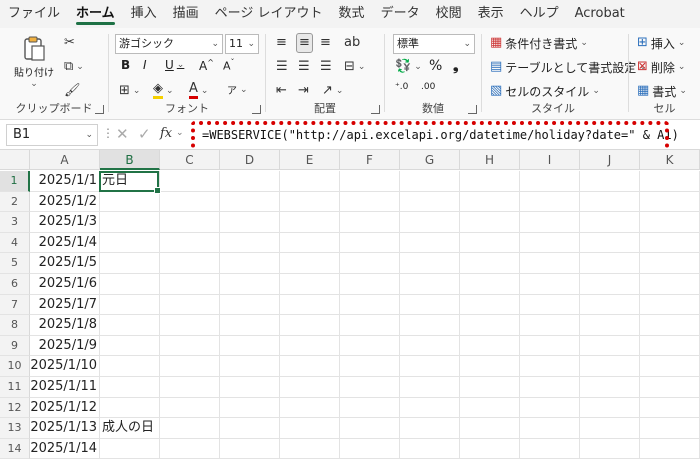  I want to click on cell-date: 2025/1/6, so click(65, 284).